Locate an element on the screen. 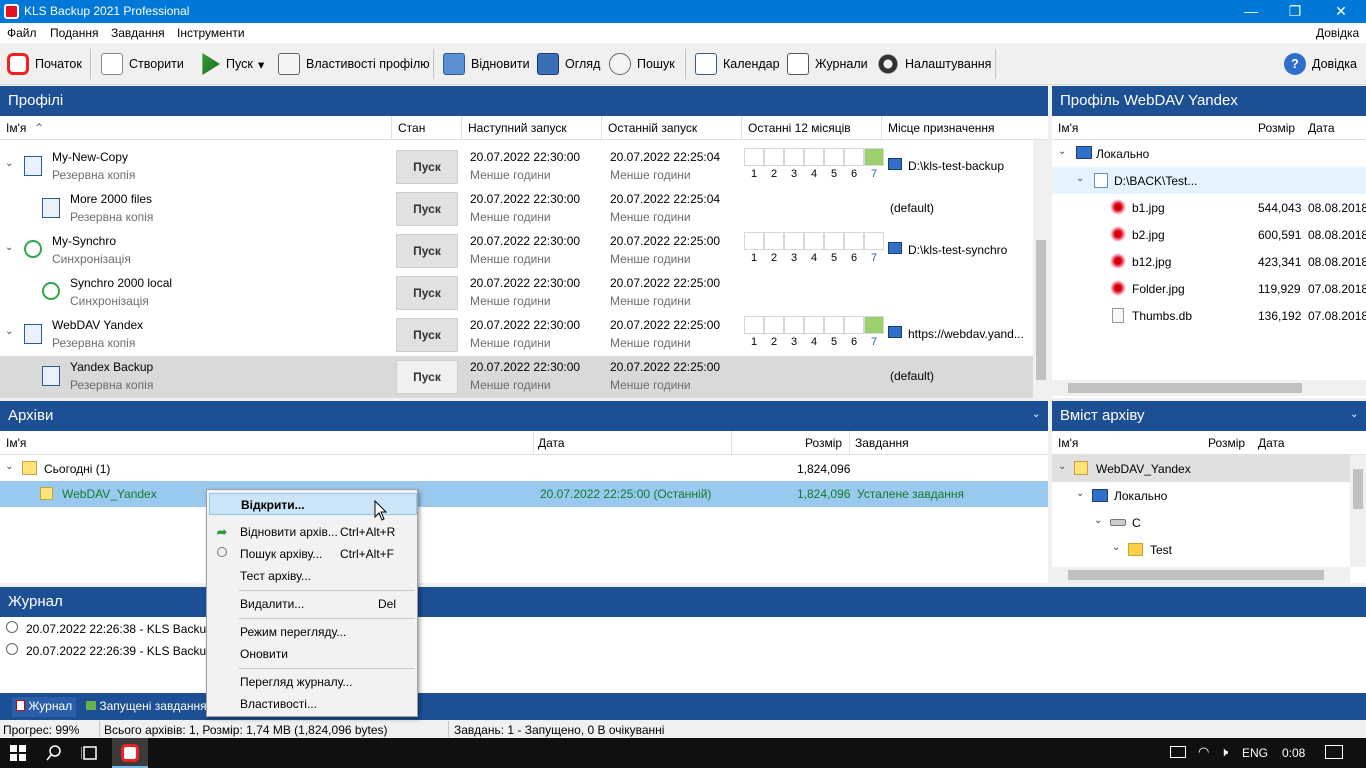 The image size is (1366, 768). volume-icon: 🕨 is located at coordinates (1224, 752).